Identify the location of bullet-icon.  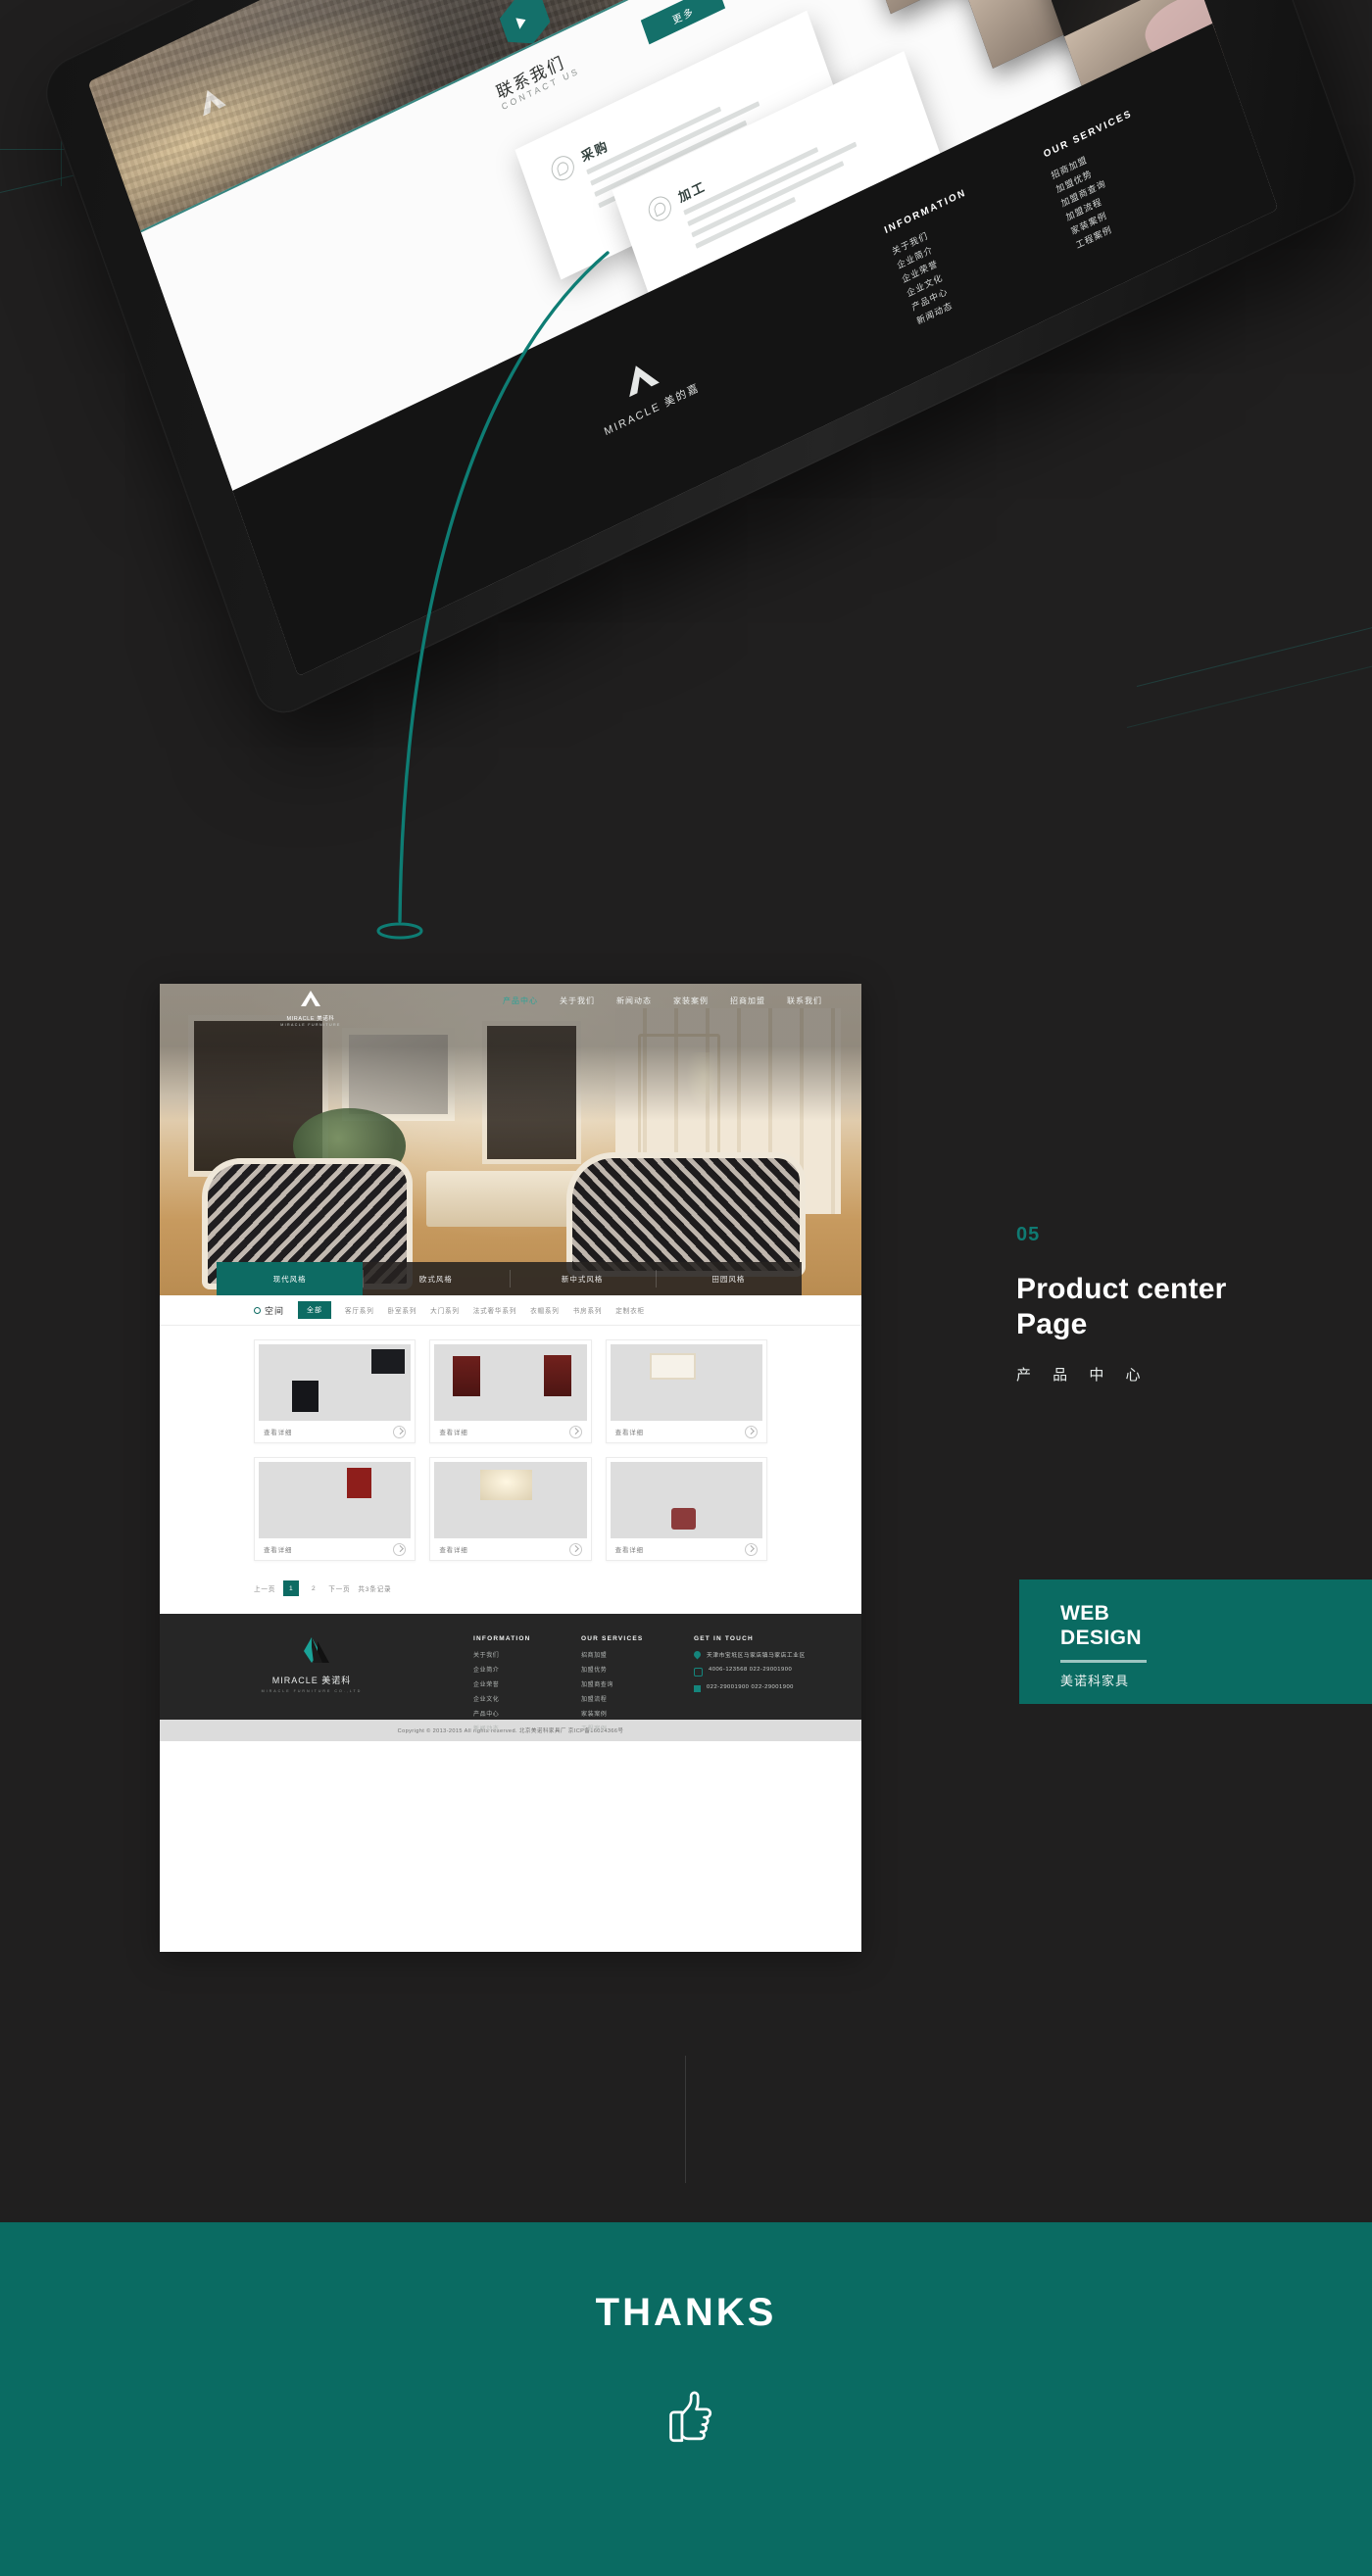
(257, 1310).